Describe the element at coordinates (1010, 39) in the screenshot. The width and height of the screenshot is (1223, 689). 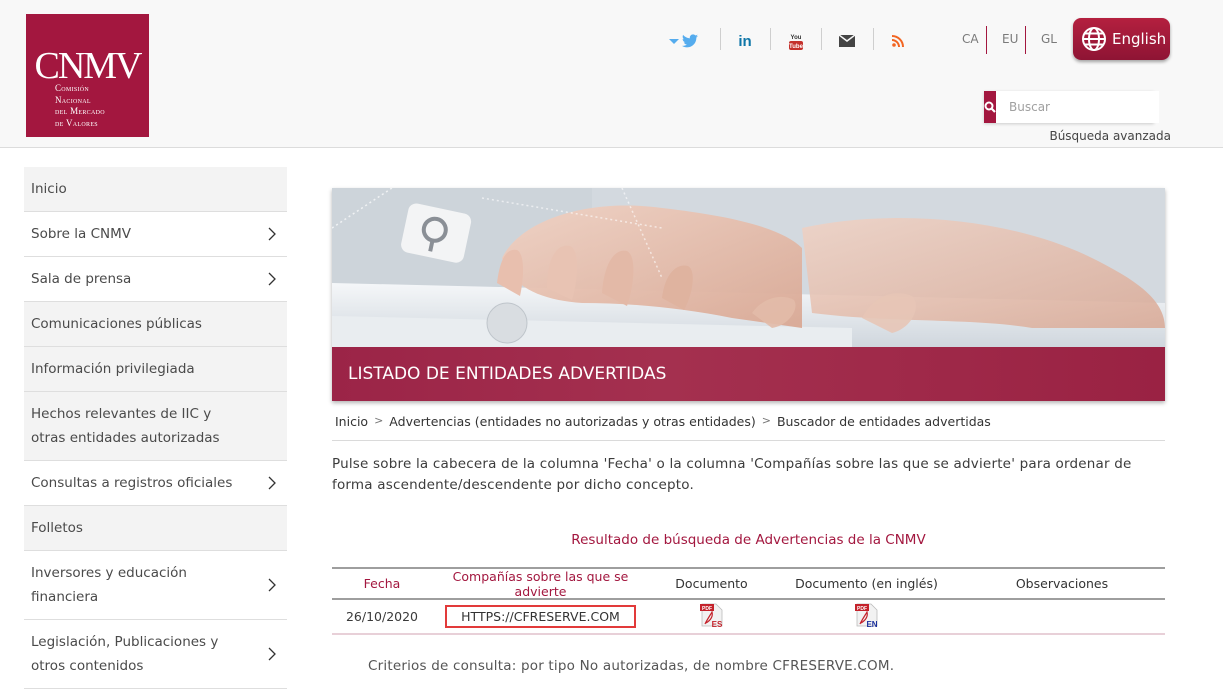
I see `lang-eu: EU` at that location.